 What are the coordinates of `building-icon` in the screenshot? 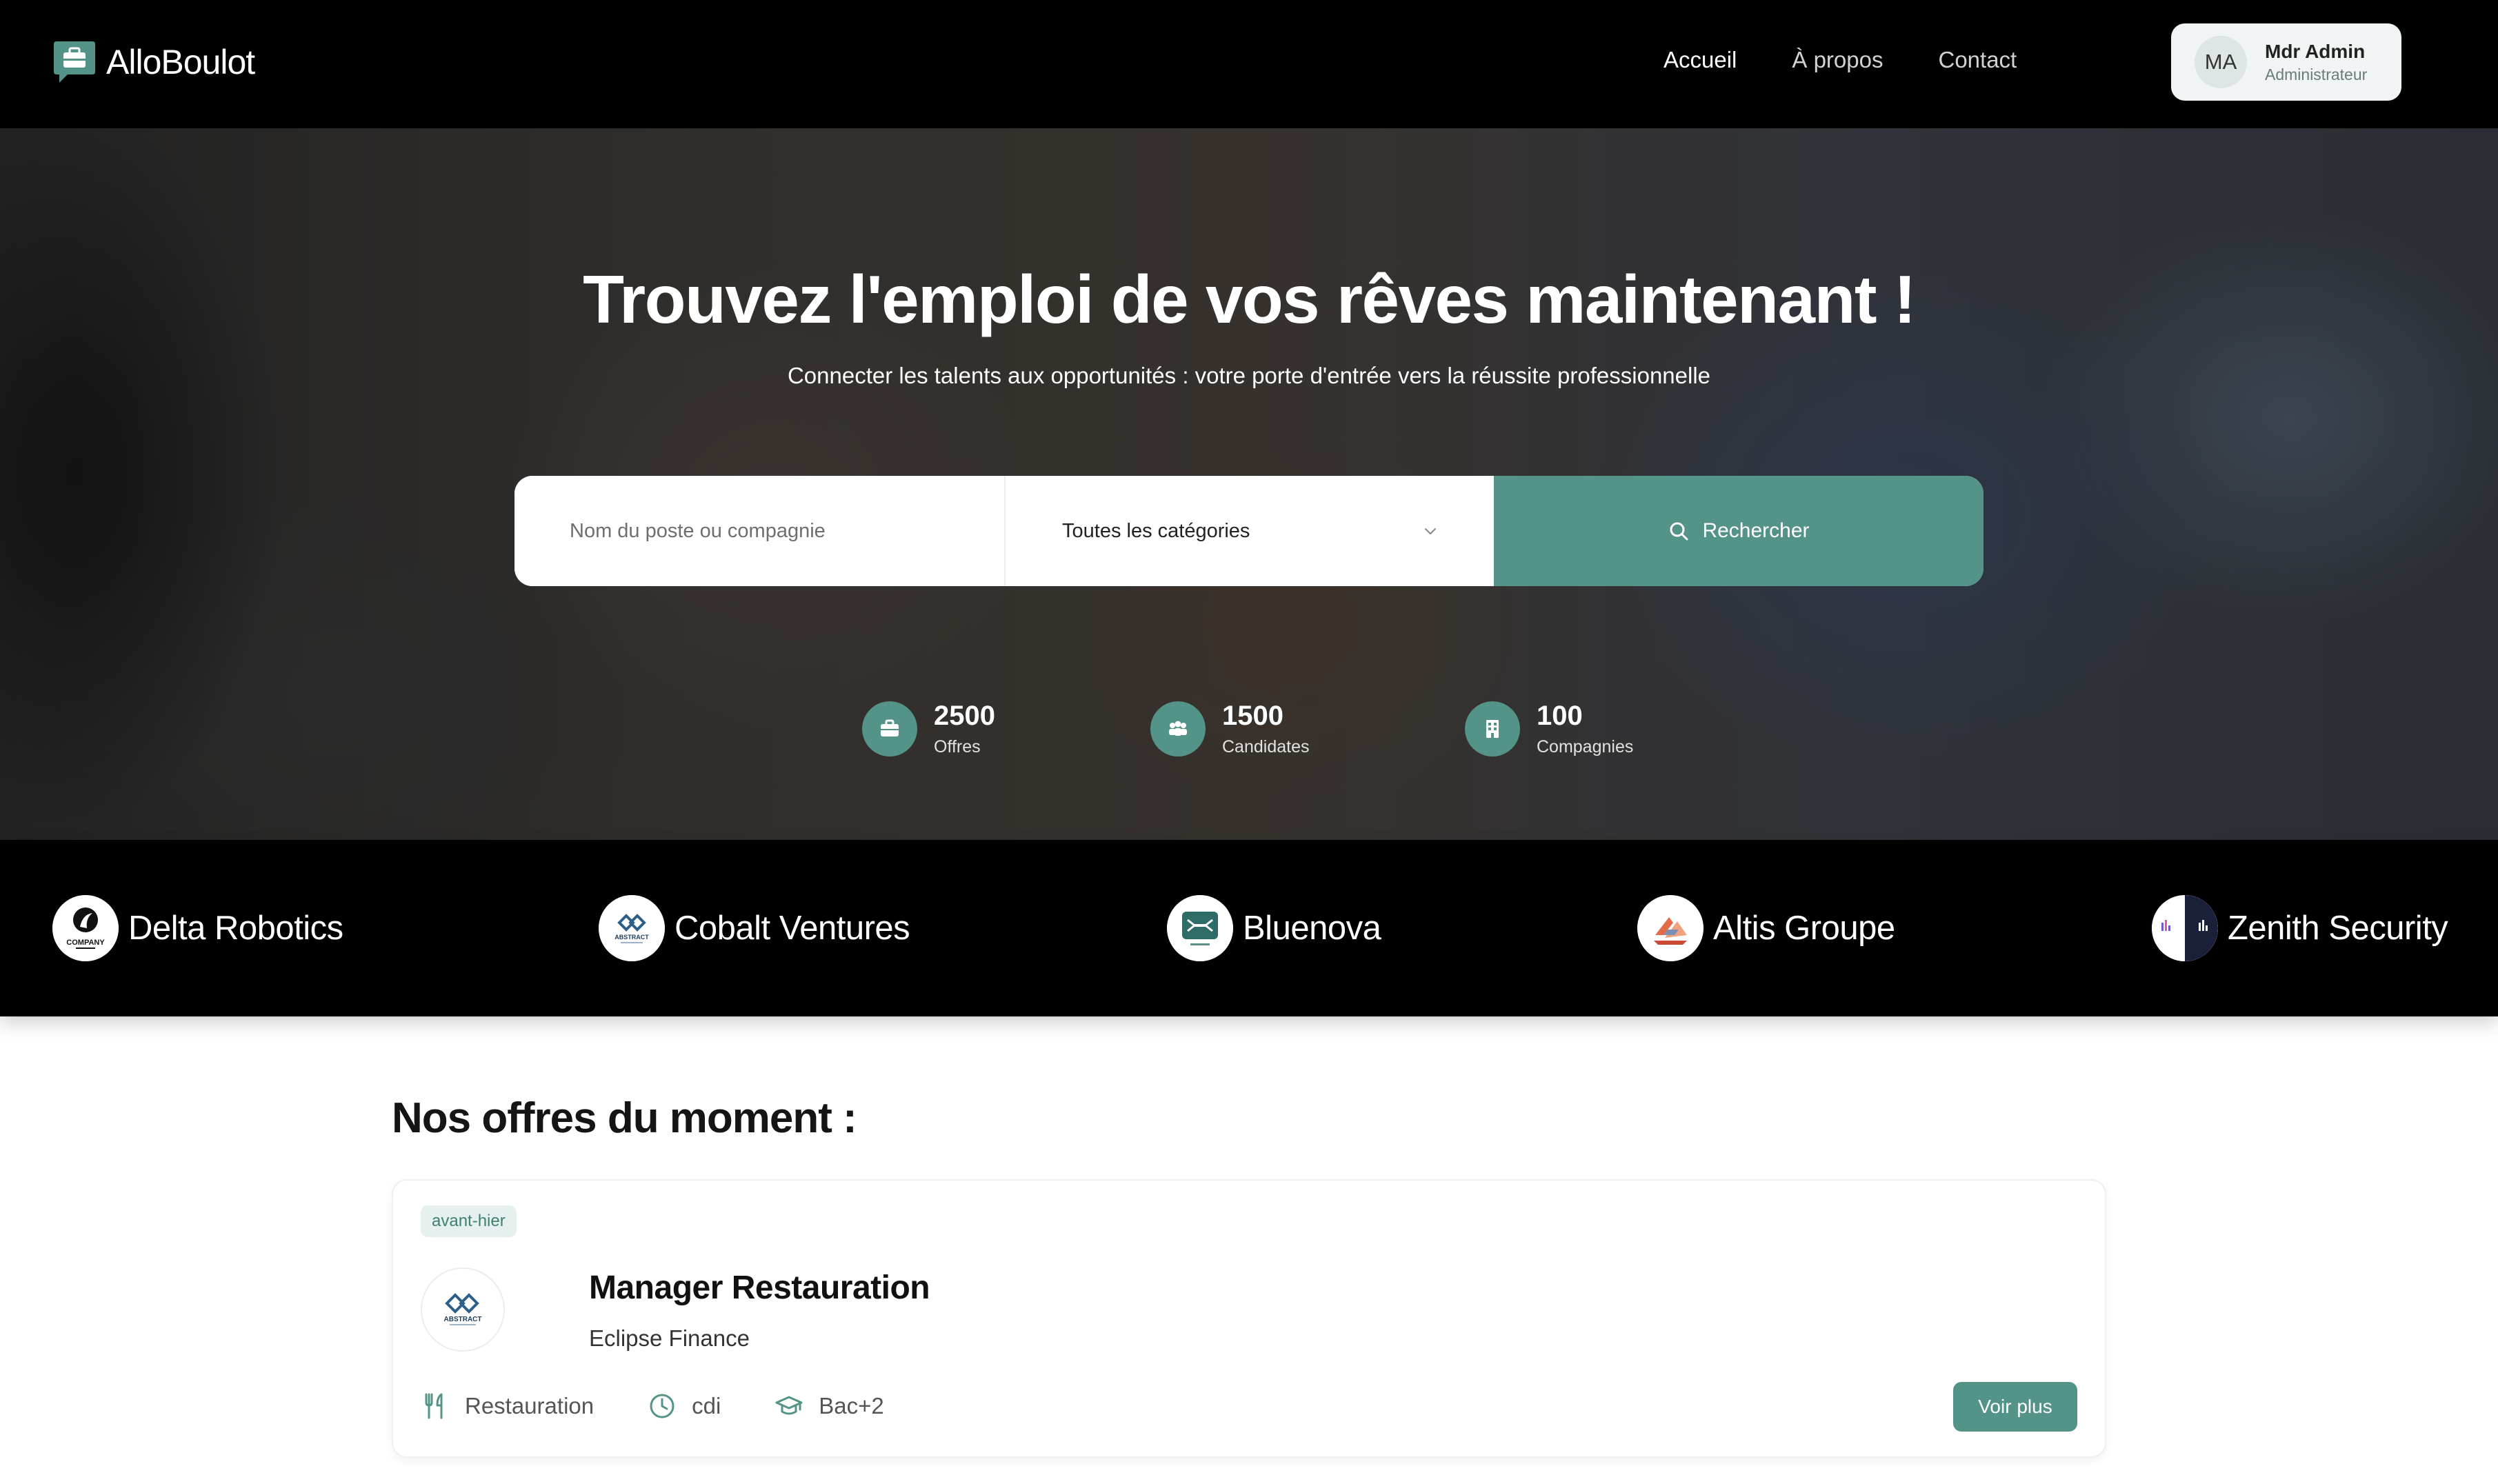 It's located at (1492, 729).